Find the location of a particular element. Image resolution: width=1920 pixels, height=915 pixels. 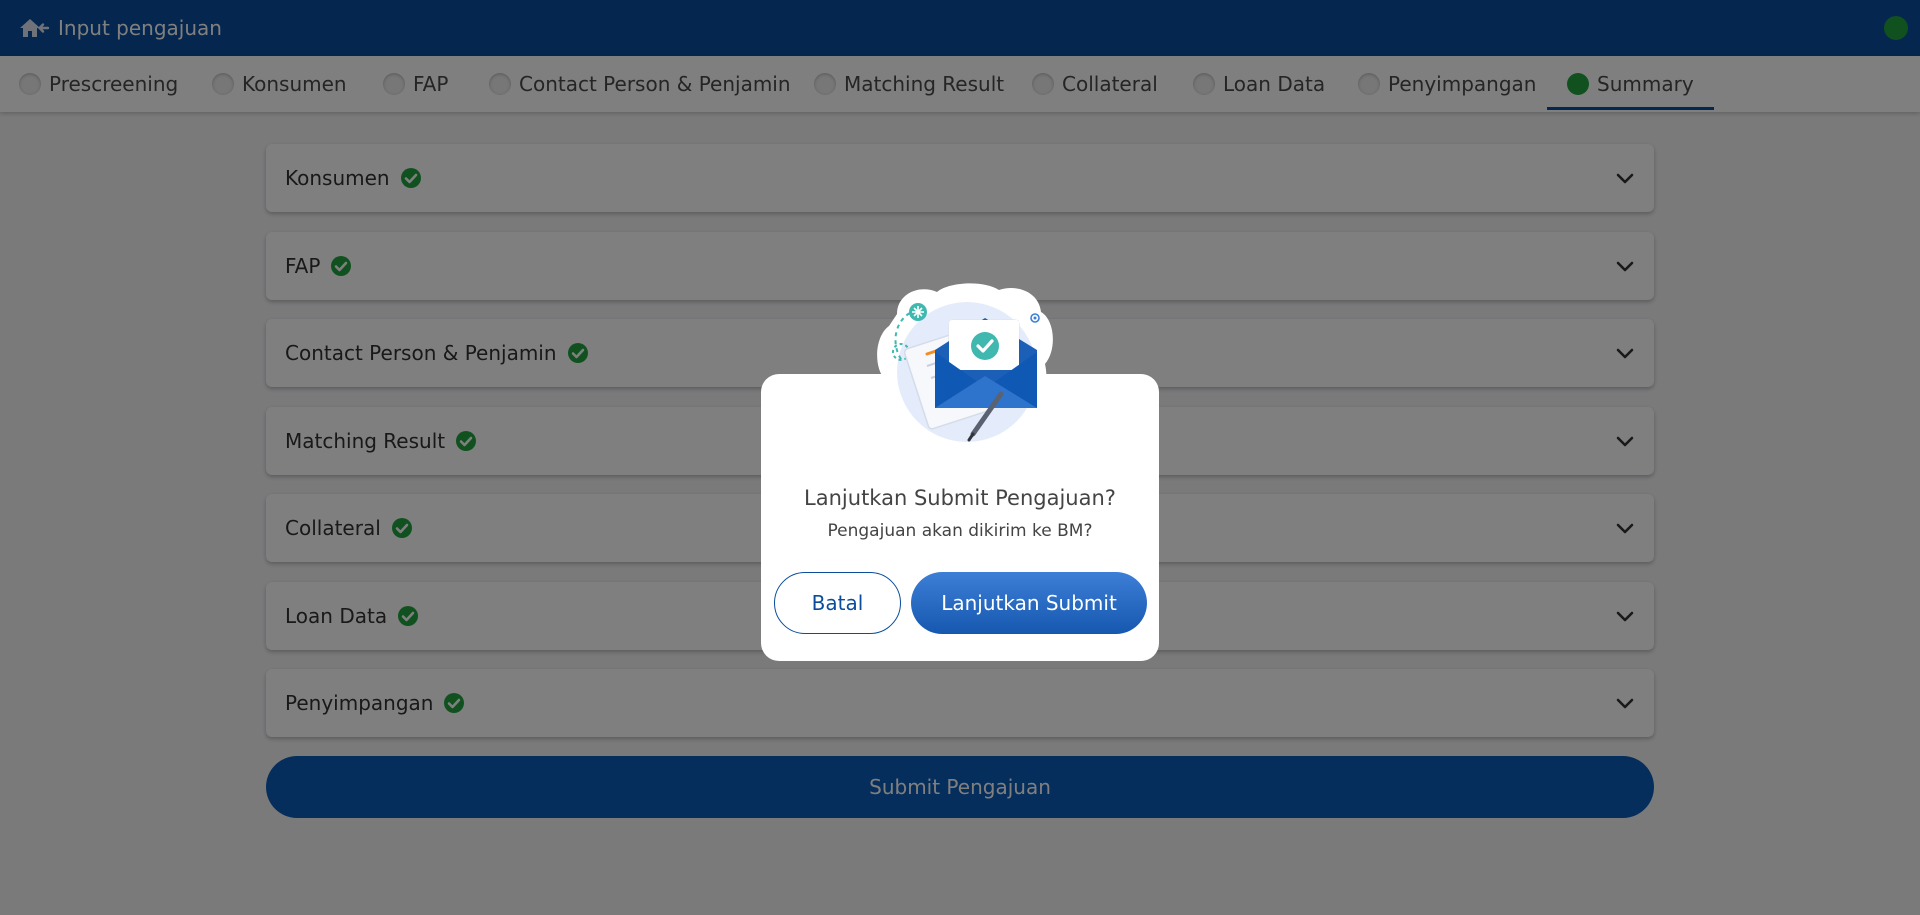

dialog-title: Lanjutkan Submit Pengajuan? is located at coordinates (960, 498).